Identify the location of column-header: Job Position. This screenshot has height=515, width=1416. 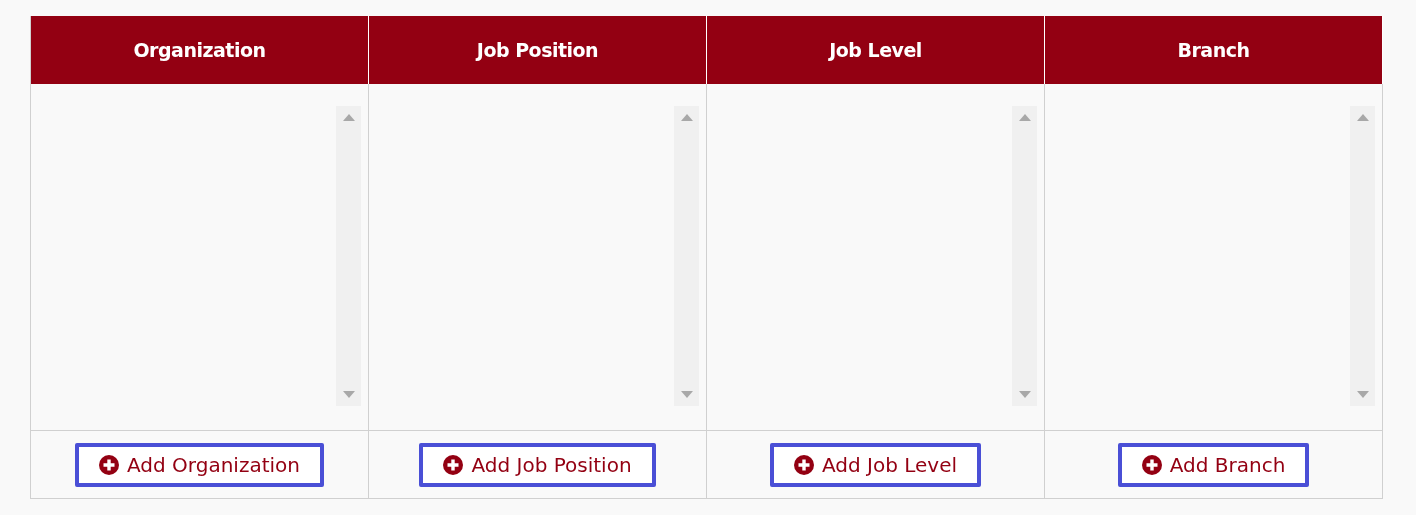
(538, 50).